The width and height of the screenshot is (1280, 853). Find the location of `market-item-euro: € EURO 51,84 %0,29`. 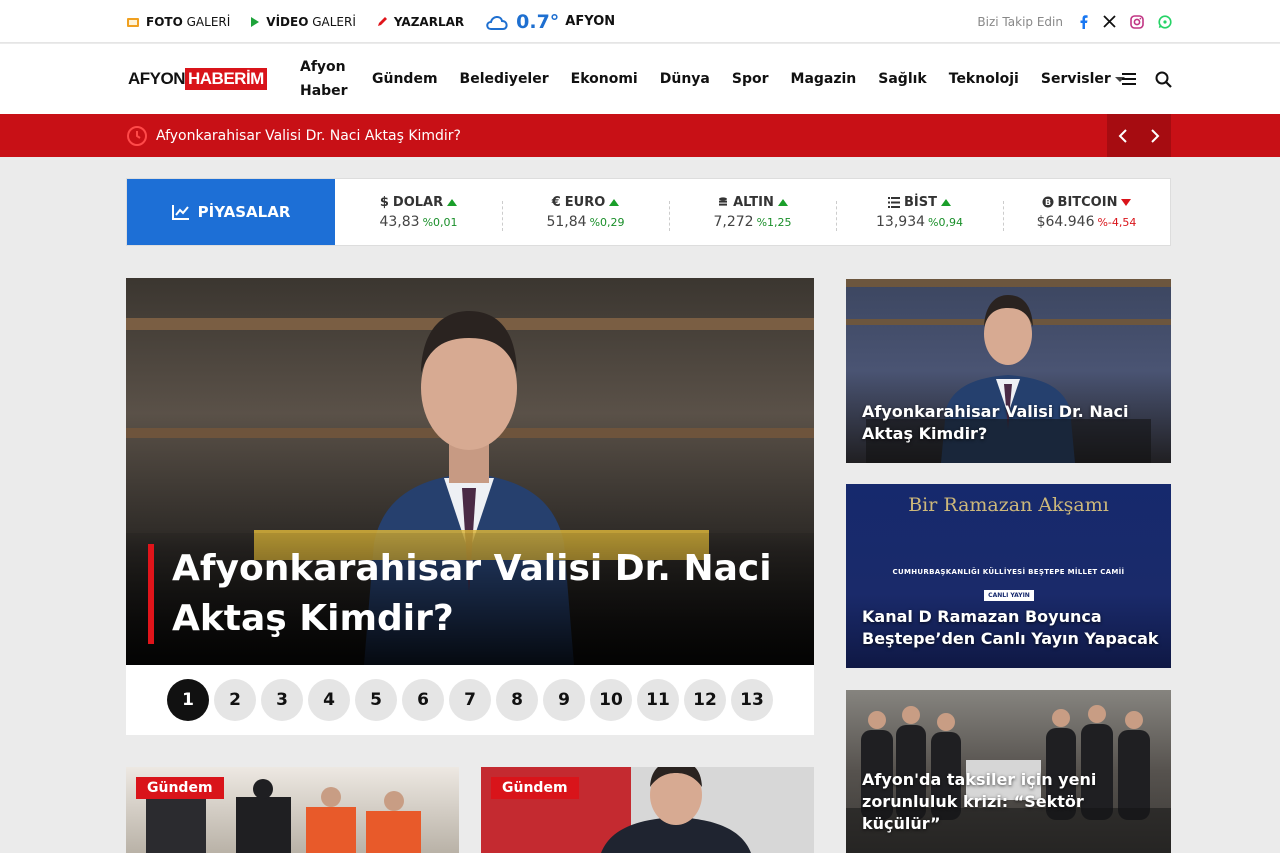

market-item-euro: € EURO 51,84 %0,29 is located at coordinates (585, 212).